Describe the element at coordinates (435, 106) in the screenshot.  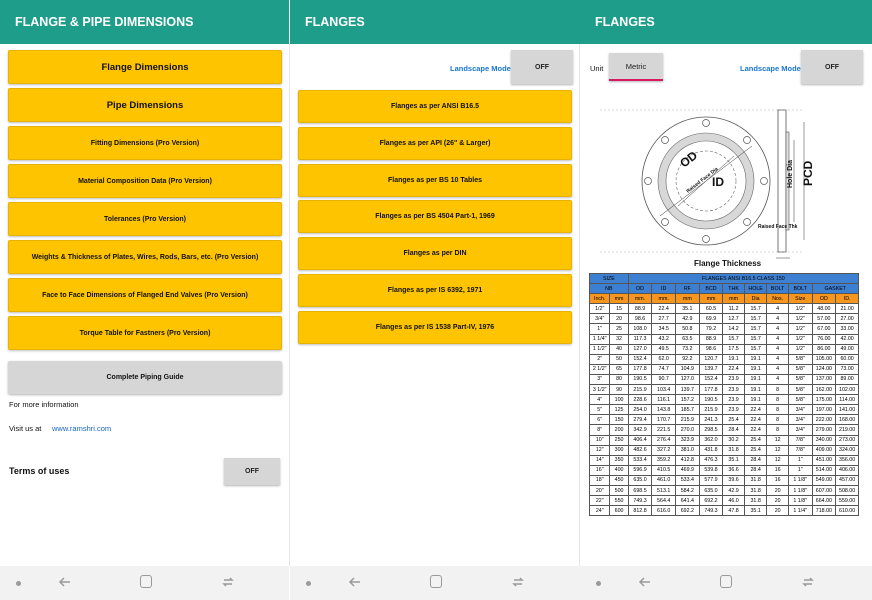
I see `ansi-b16-5-button: Flanges as per ANSI B16.5` at that location.